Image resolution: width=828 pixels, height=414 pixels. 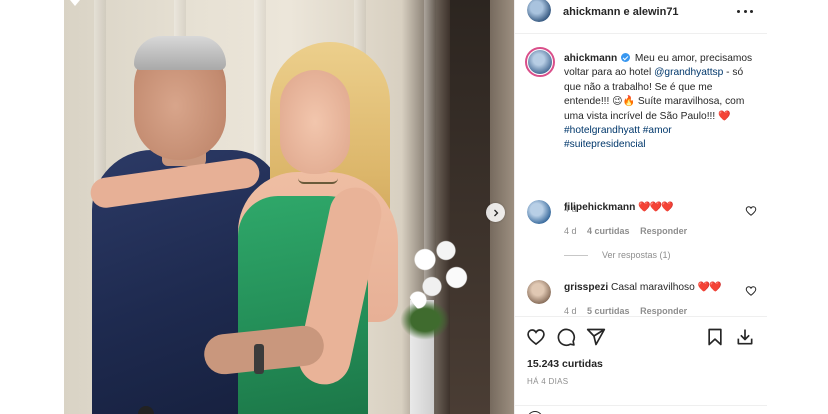 I want to click on comment-meta: 4 d 5 curtidas Responder, so click(x=629, y=311).